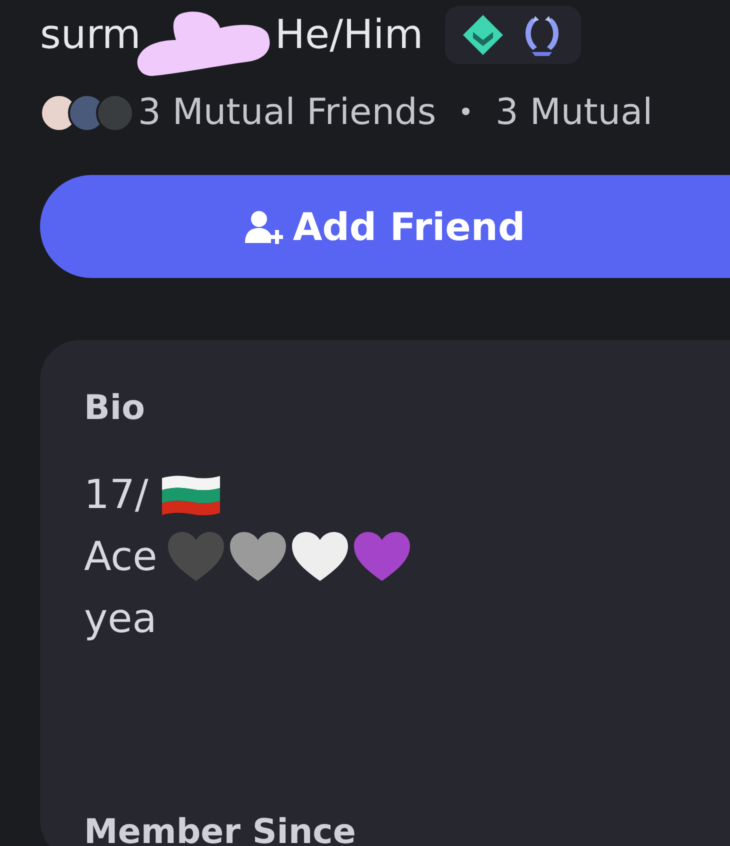  What do you see at coordinates (287, 112) in the screenshot?
I see `mutual-friends-link: 3 Mutual Friends` at bounding box center [287, 112].